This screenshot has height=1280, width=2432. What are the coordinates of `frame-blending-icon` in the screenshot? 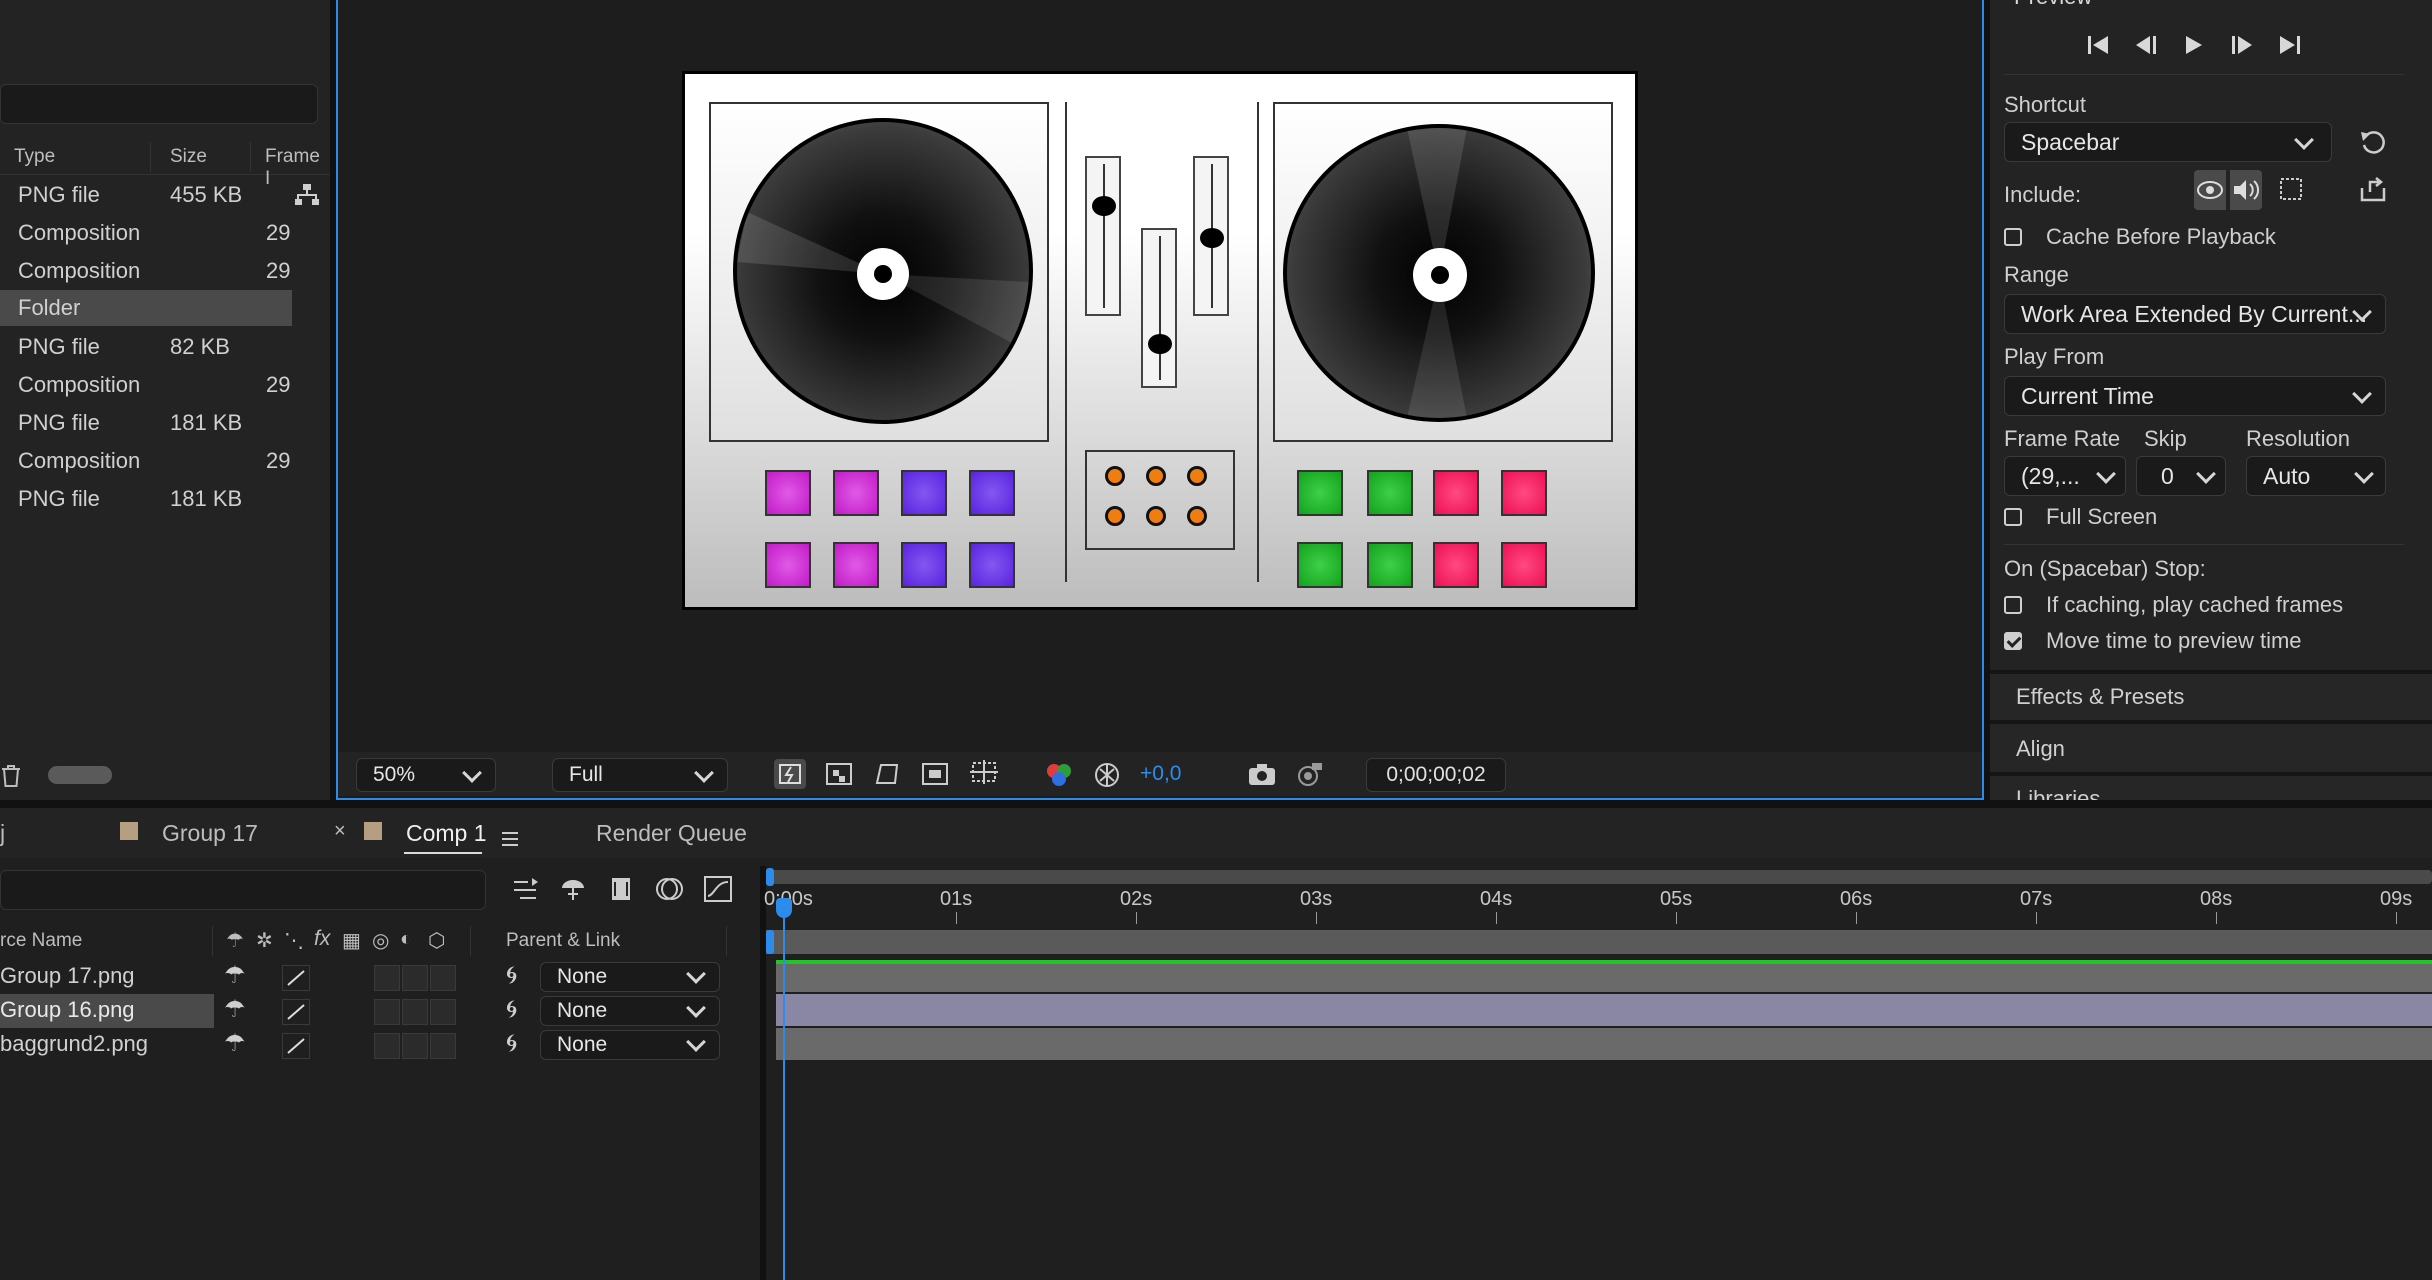 It's located at (621, 892).